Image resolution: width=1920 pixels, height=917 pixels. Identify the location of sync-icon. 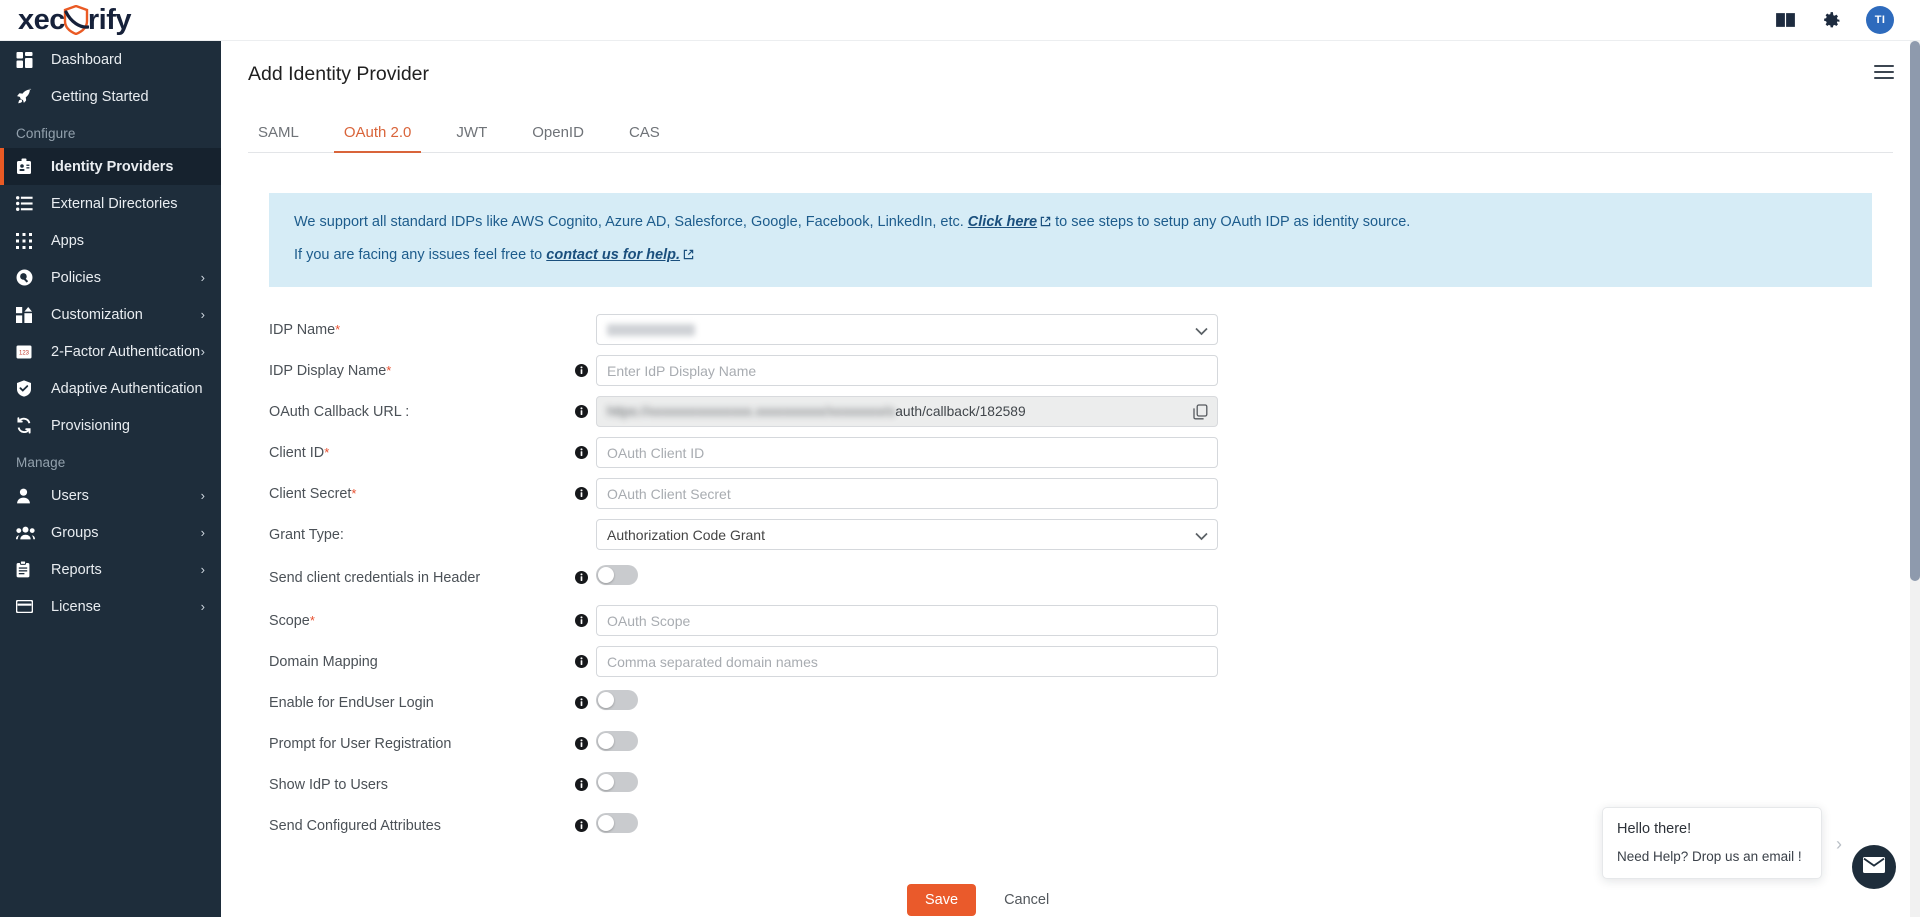
(27, 426).